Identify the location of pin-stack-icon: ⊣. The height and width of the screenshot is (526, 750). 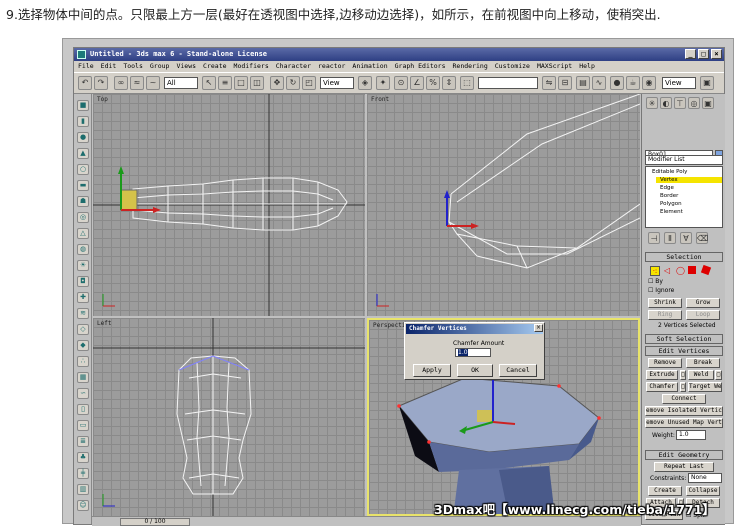
(654, 238).